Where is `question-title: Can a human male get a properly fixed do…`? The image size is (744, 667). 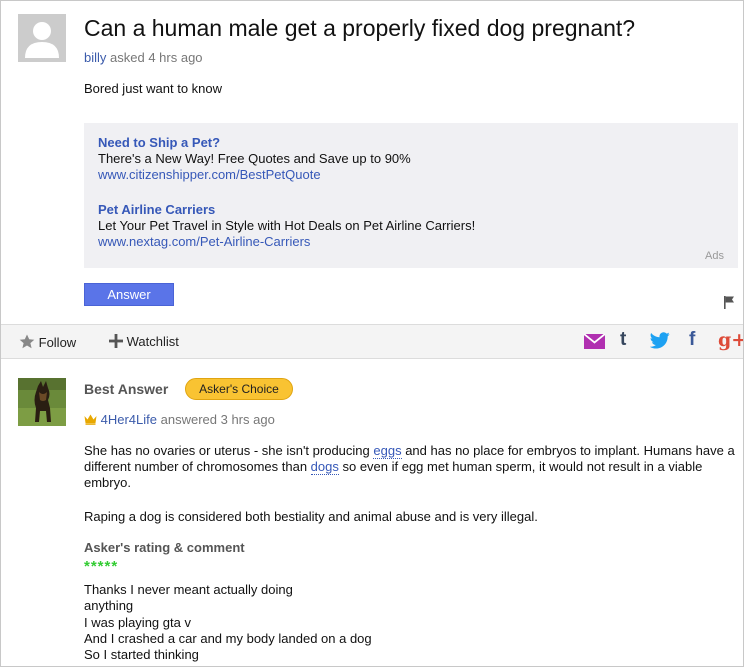
question-title: Can a human male get a properly fixed do… is located at coordinates (360, 28).